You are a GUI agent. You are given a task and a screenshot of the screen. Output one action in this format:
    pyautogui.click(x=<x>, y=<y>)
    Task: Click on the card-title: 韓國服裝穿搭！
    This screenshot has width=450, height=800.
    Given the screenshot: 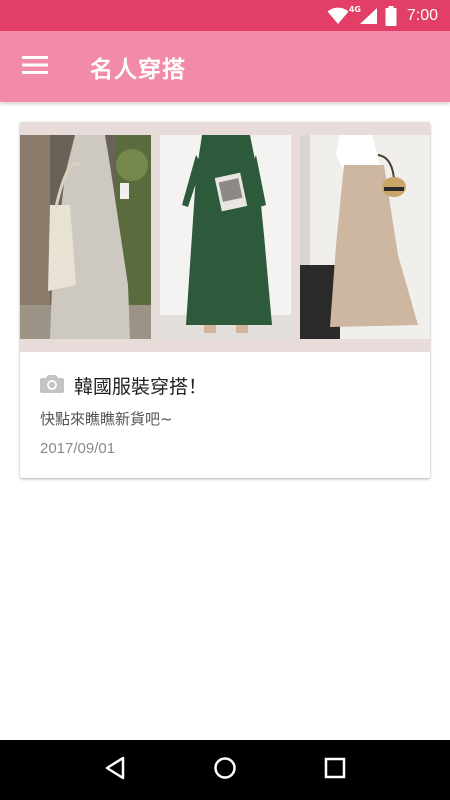 What is the action you would take?
    pyautogui.click(x=141, y=386)
    